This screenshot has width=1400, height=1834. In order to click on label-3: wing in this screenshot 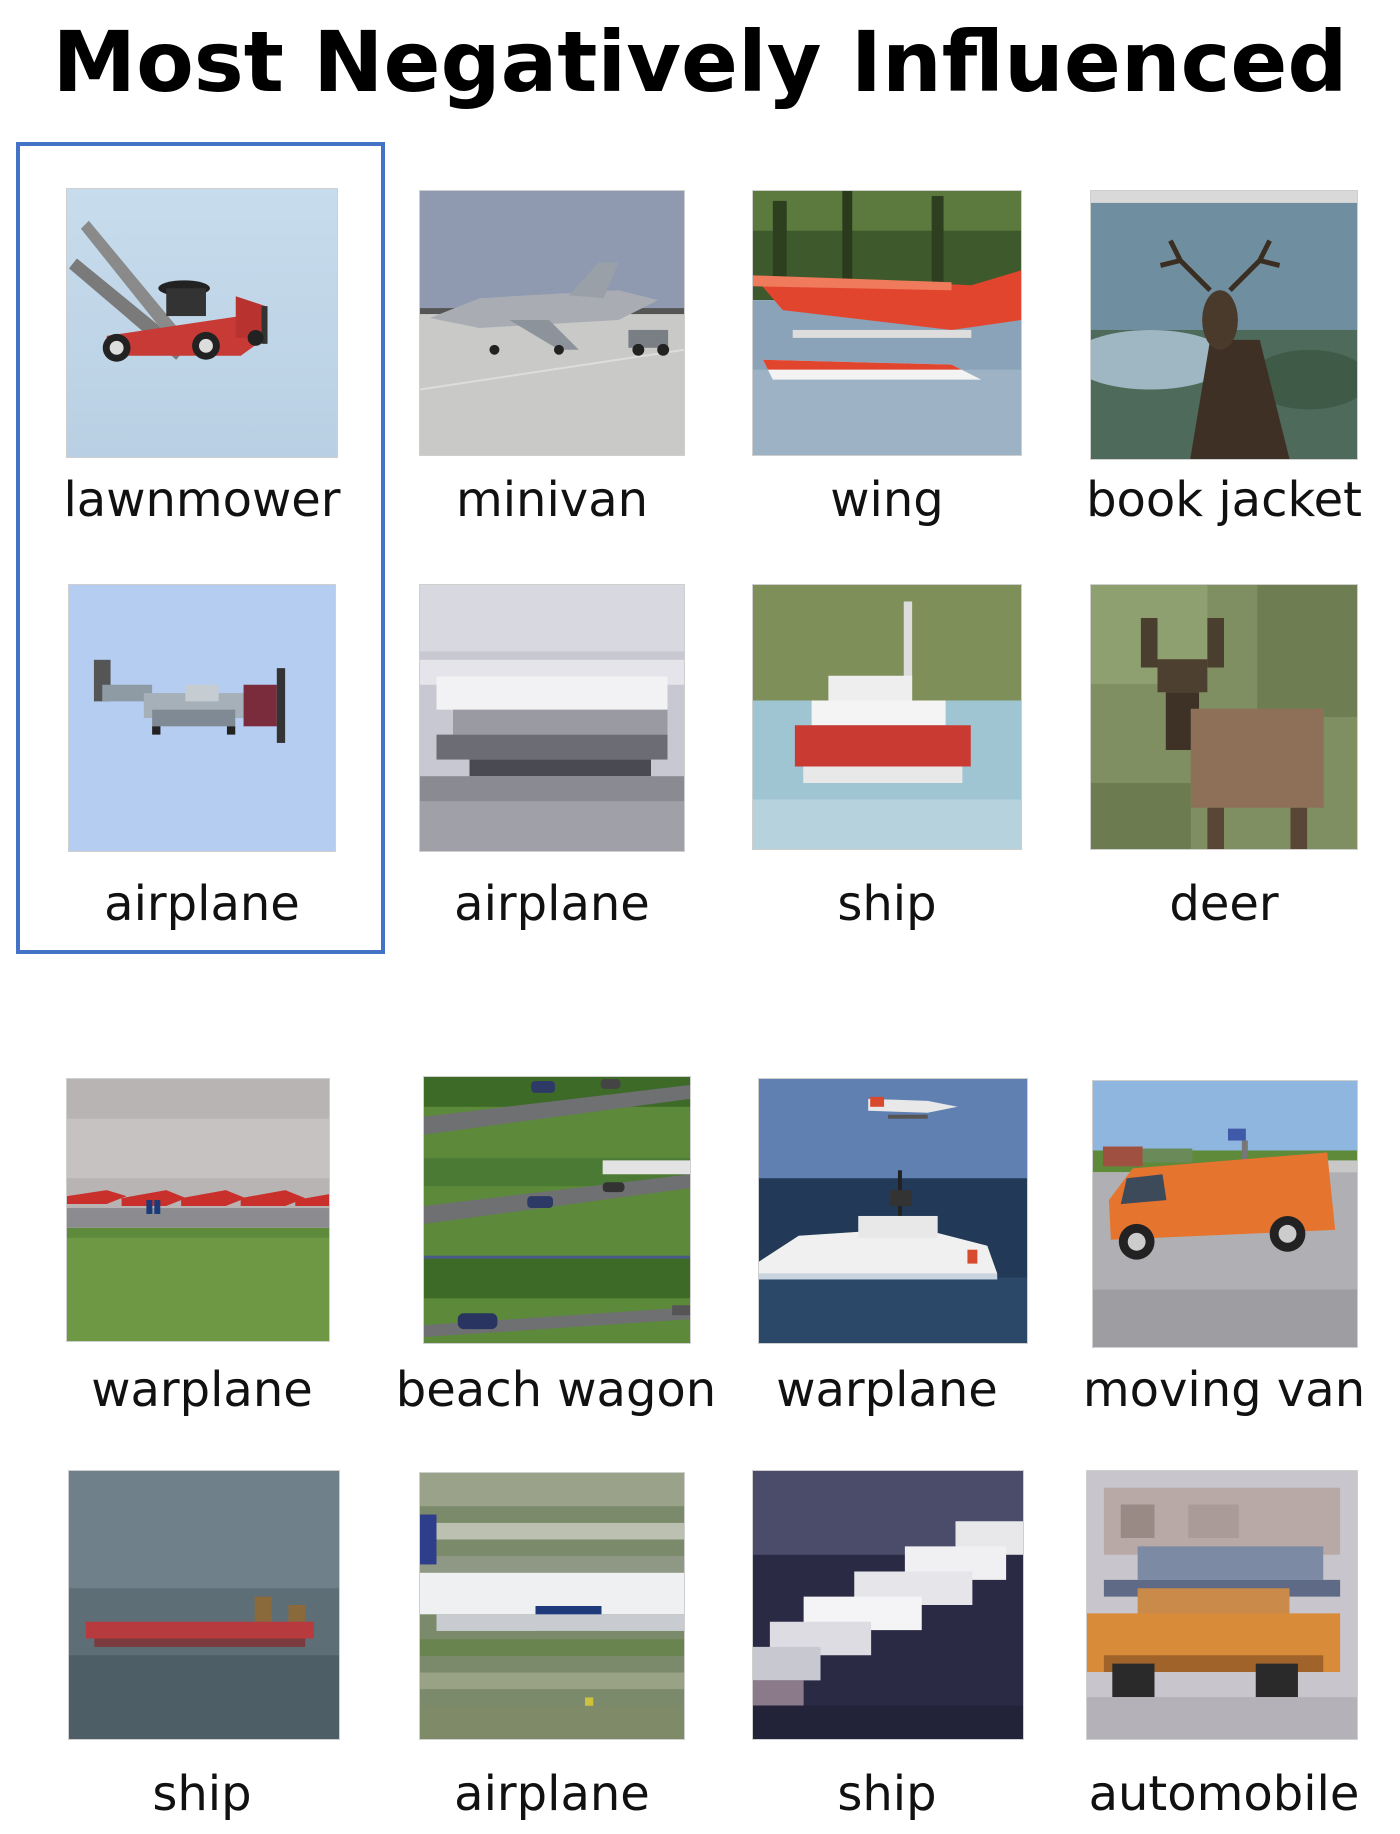, I will do `click(887, 500)`.